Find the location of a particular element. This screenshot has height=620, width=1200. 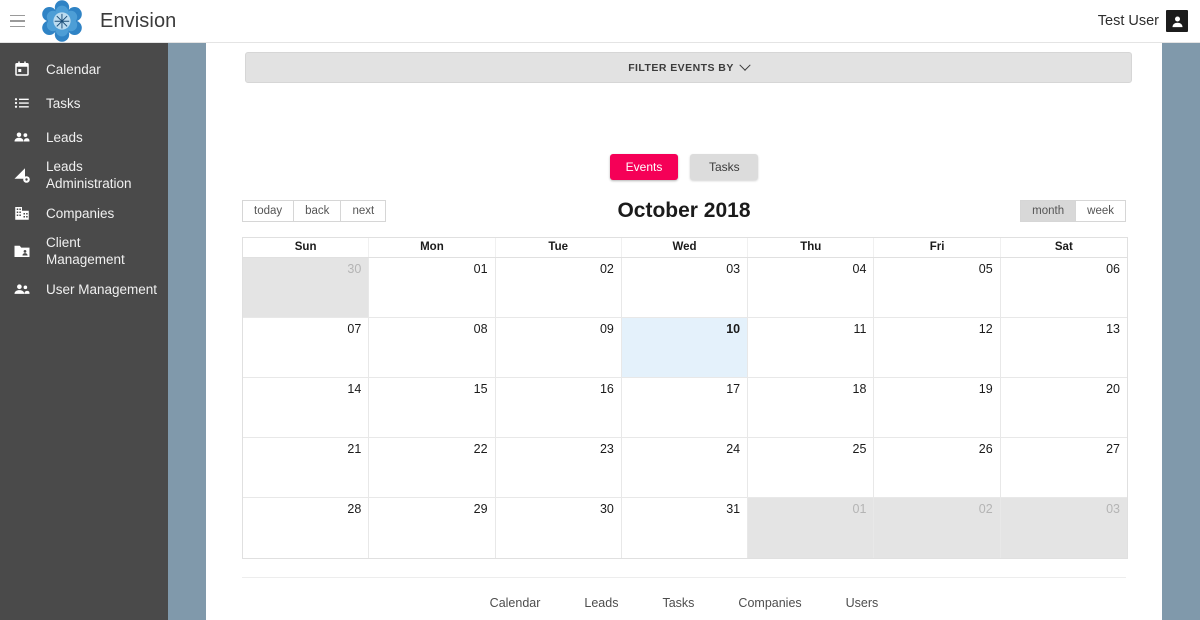

filter-events-bar: FILTER EVENTS BY is located at coordinates (688, 67).